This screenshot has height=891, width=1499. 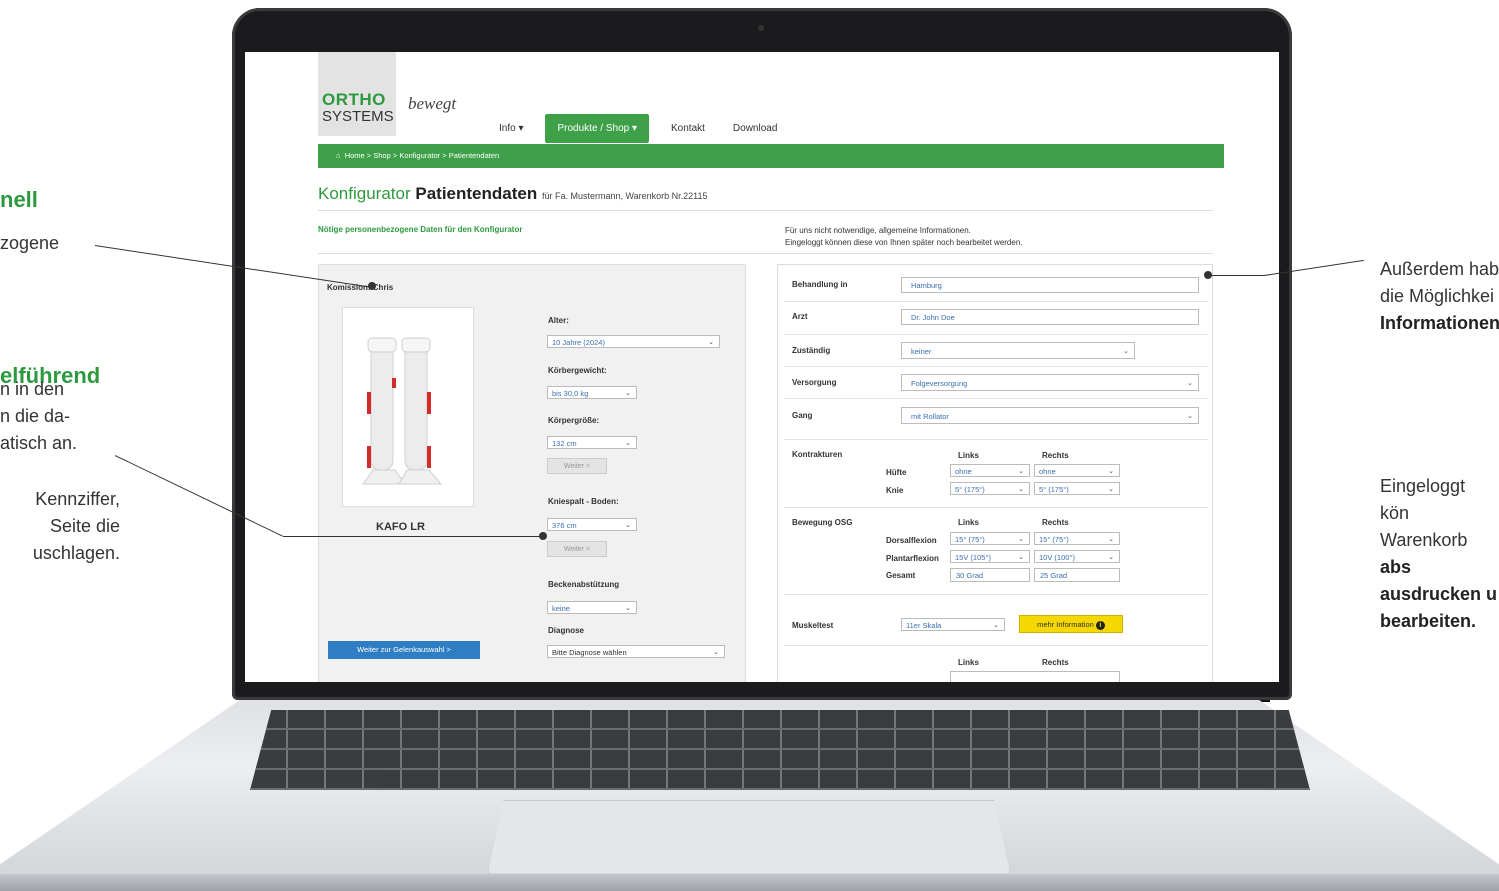 I want to click on supply-label: Versorgung, so click(x=814, y=382).